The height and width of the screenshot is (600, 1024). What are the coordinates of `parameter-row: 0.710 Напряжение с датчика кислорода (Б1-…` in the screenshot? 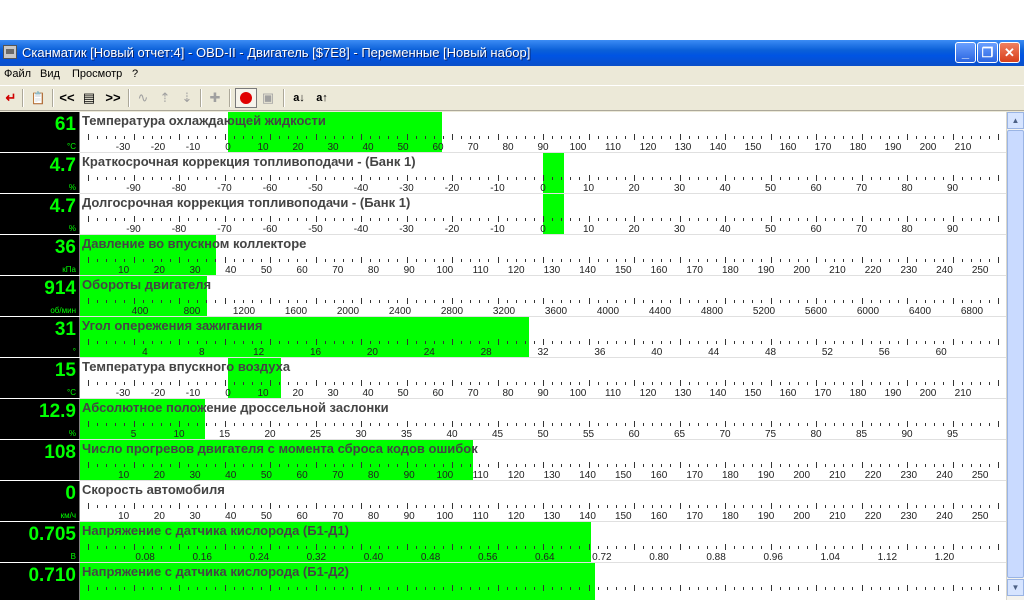 It's located at (503, 581).